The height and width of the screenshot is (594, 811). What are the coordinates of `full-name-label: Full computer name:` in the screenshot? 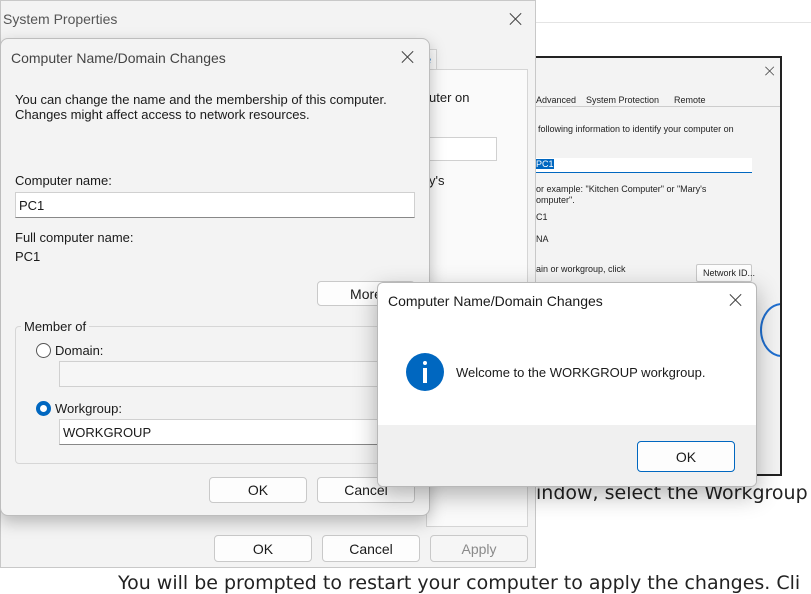 It's located at (74, 237).